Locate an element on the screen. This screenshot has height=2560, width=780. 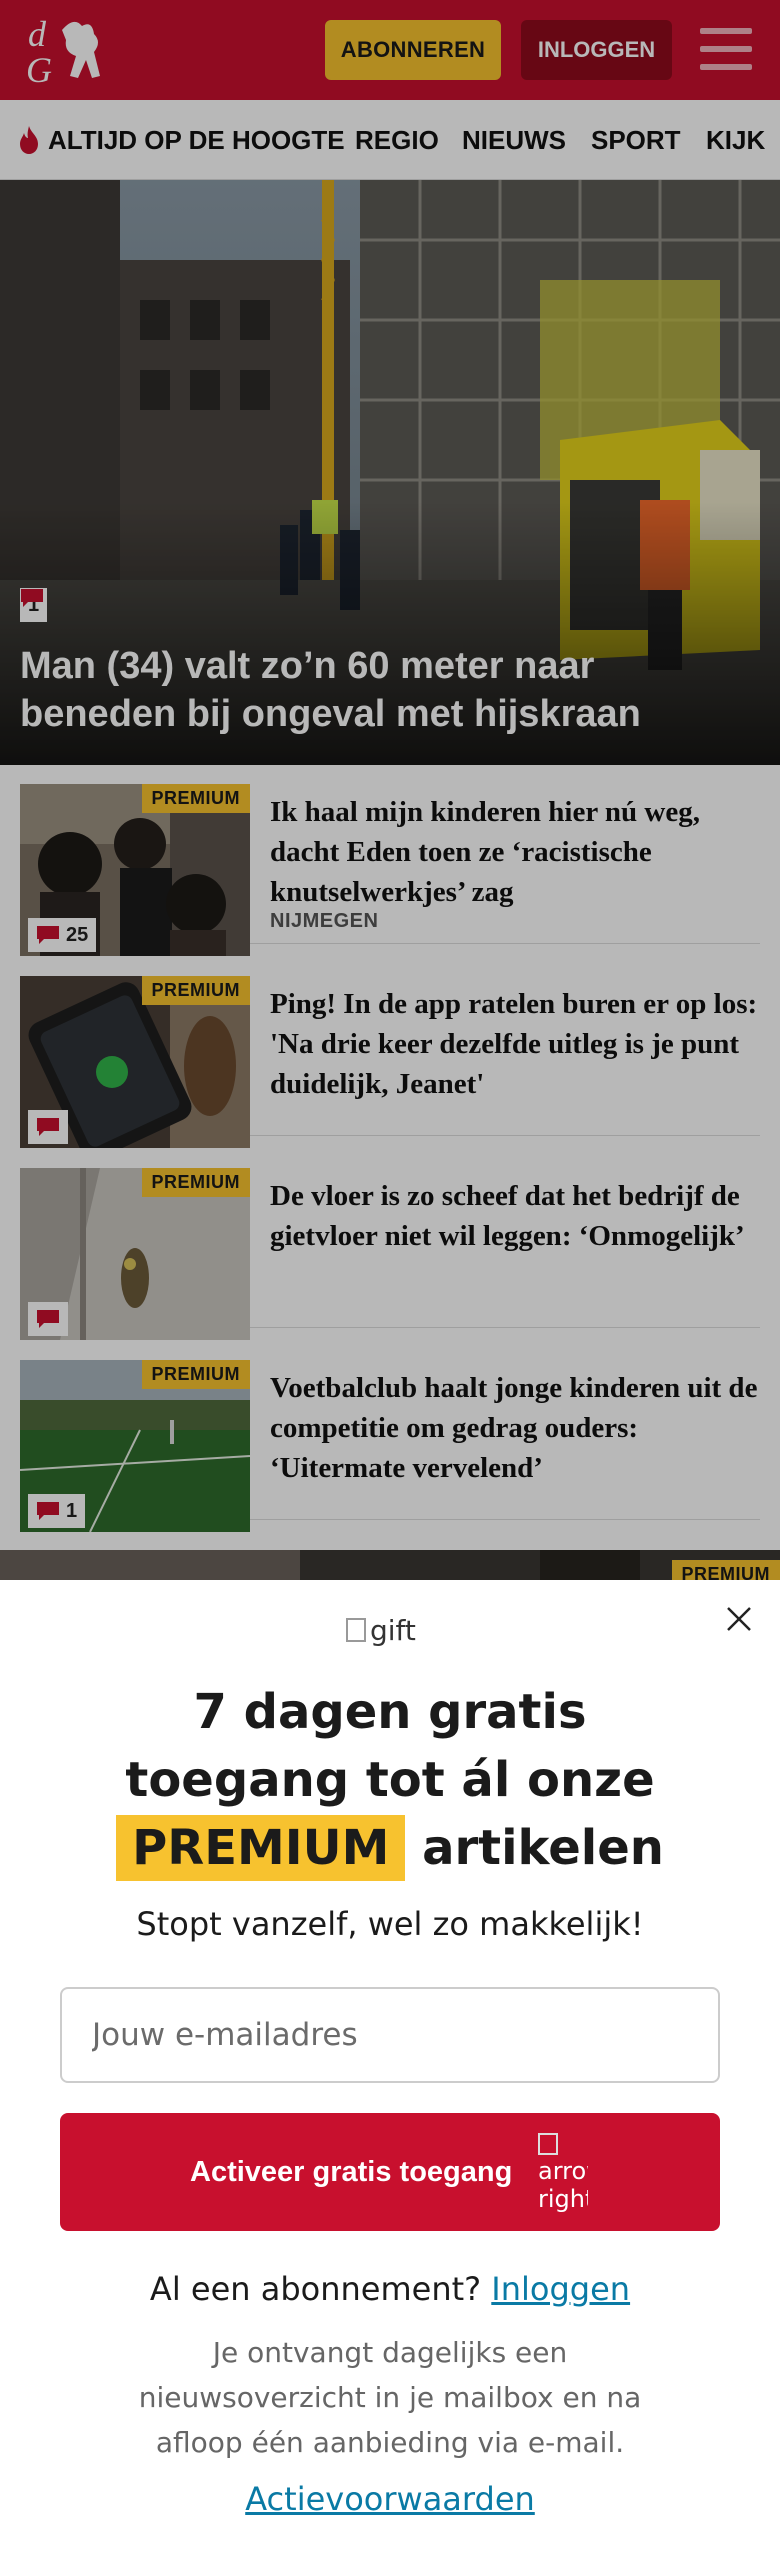
login-link: Inloggen is located at coordinates (560, 2289).